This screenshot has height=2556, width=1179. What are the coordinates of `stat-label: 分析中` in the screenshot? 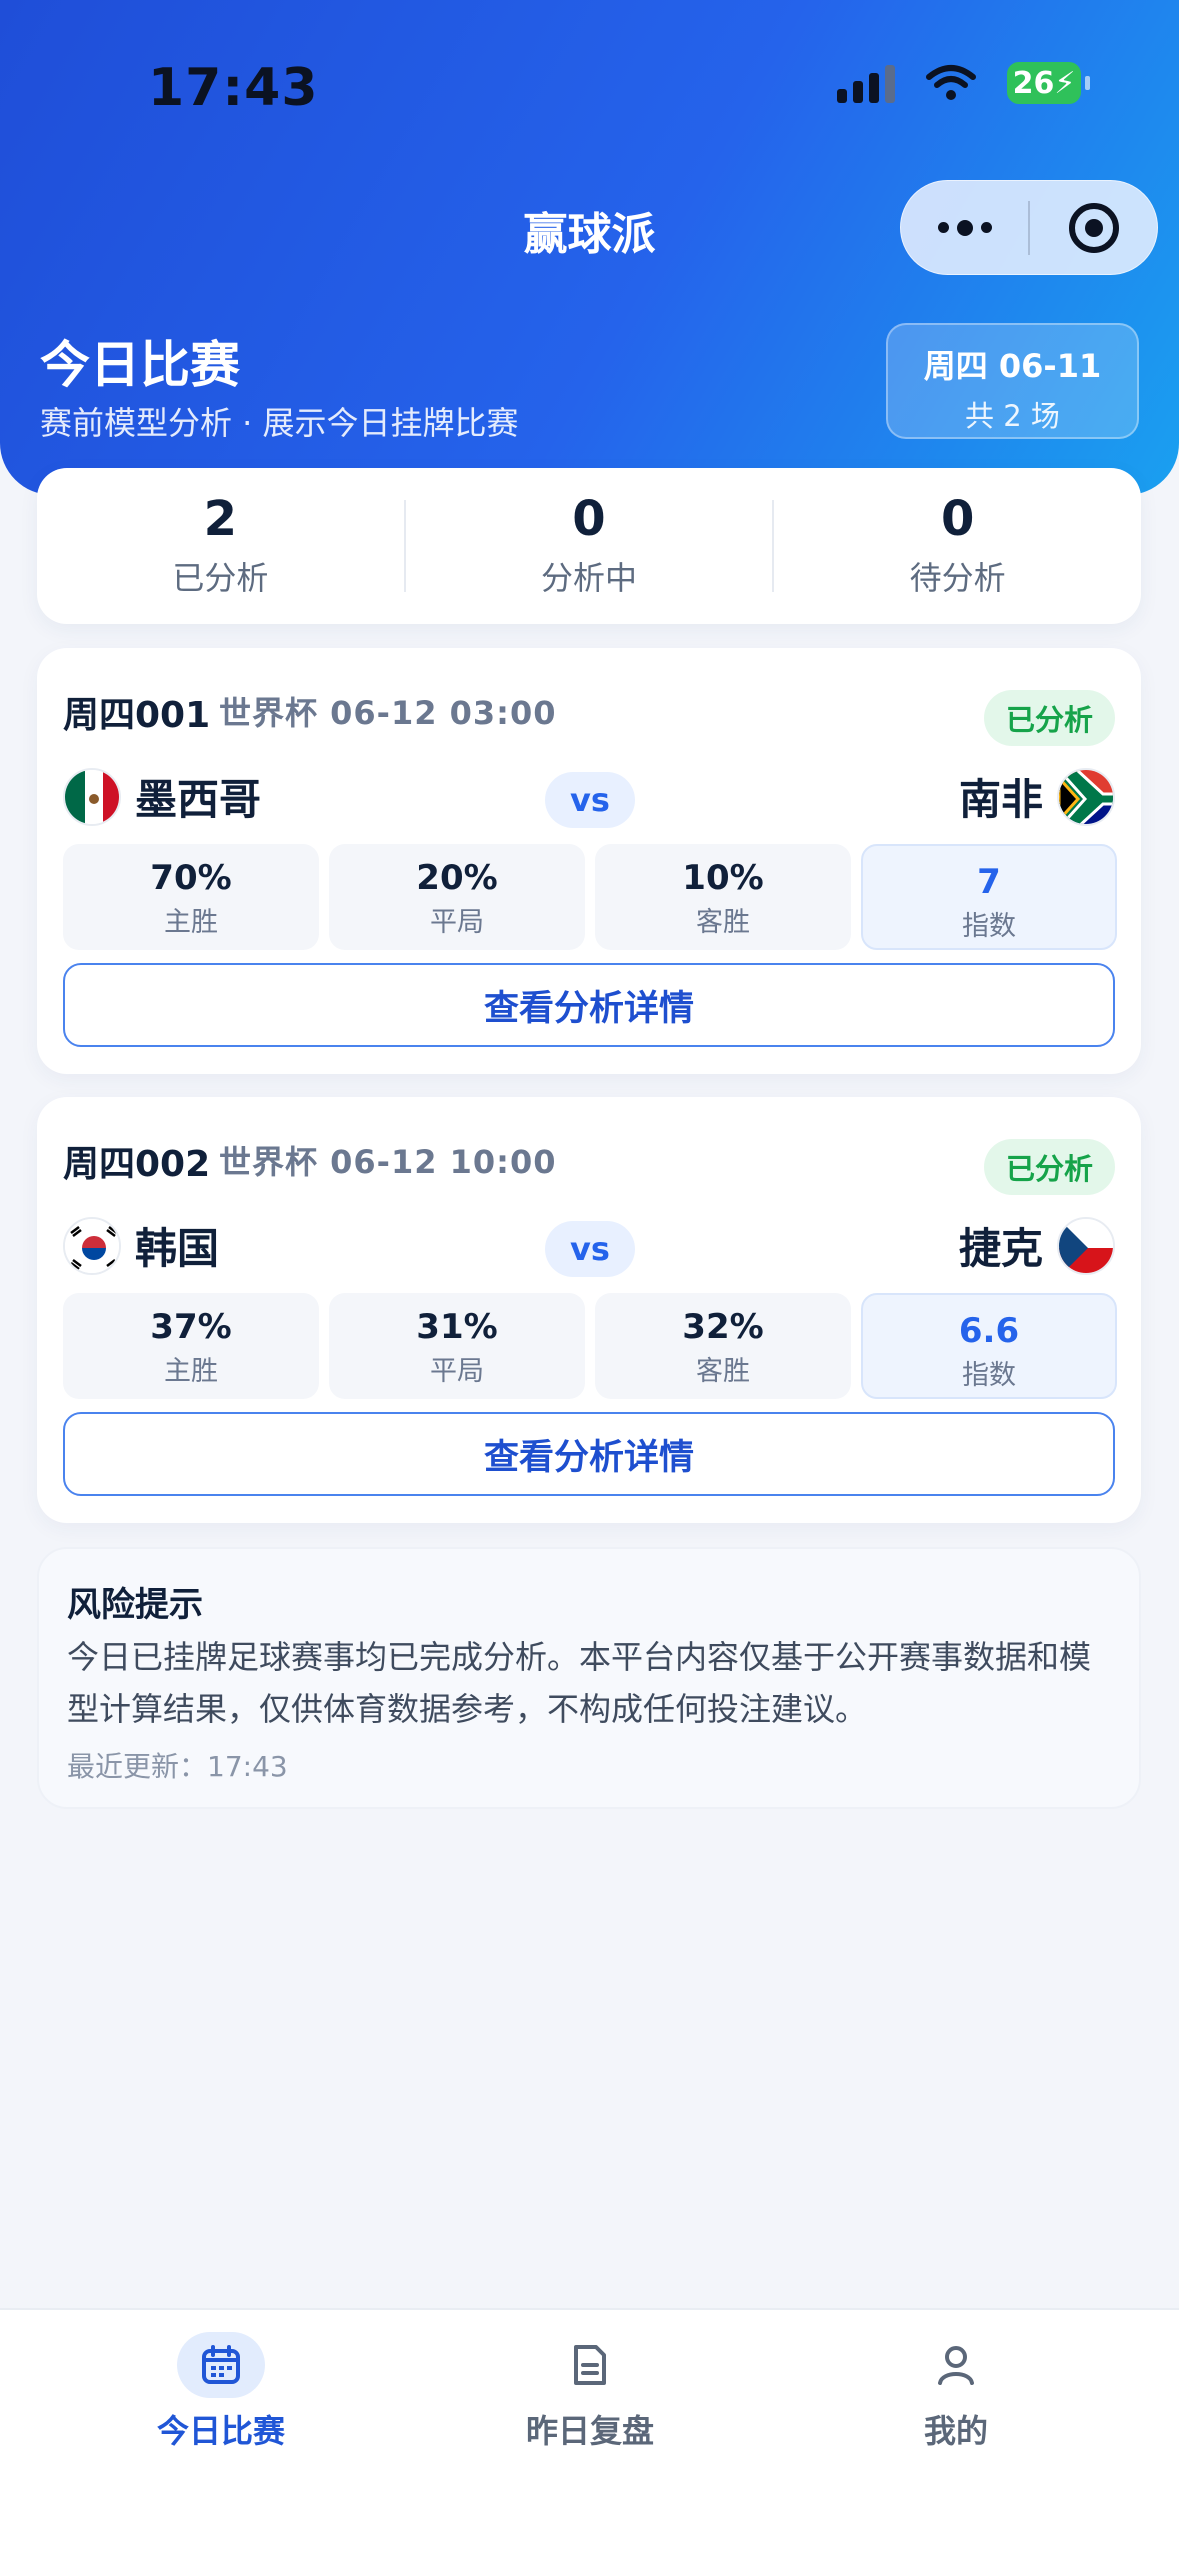 It's located at (589, 578).